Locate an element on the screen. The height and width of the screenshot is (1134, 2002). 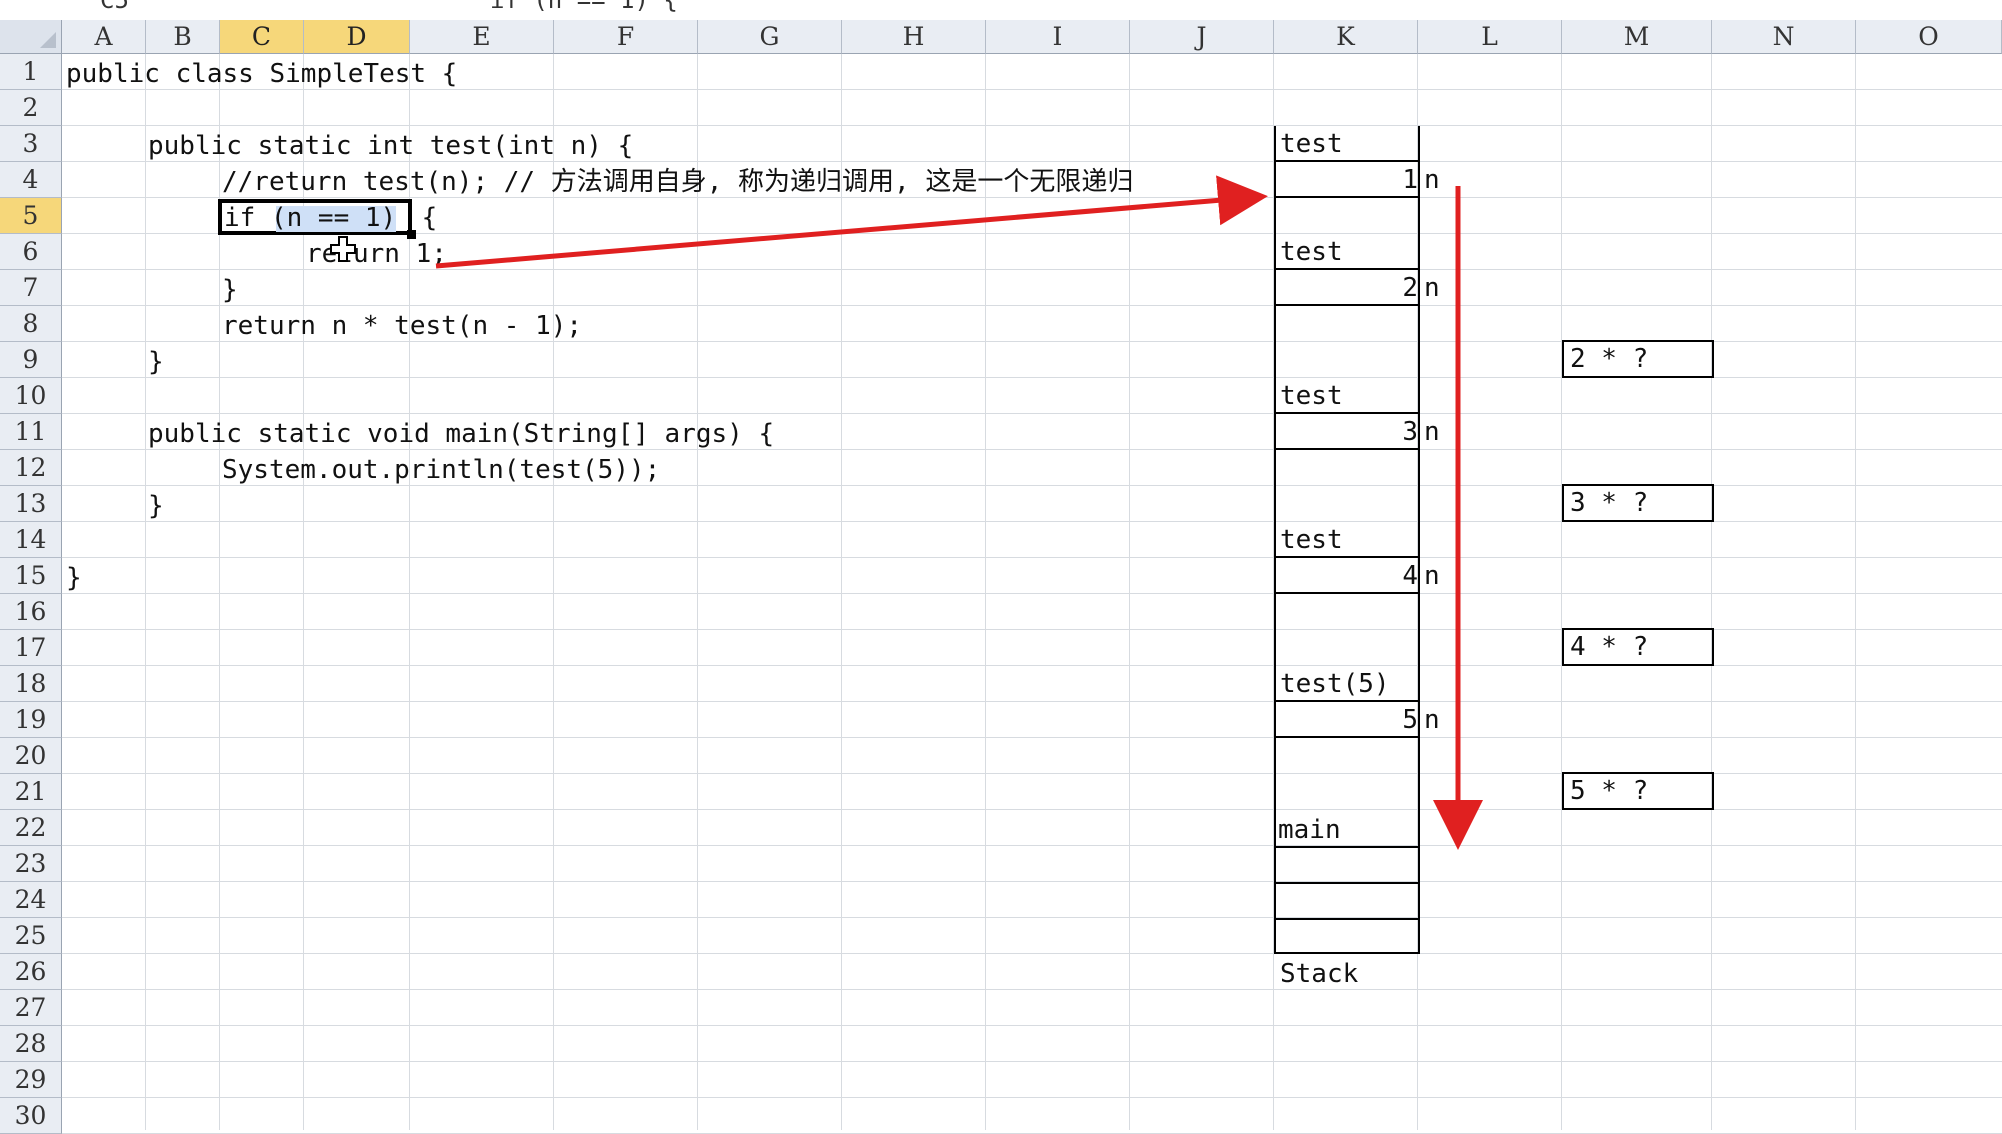
pending-multiplication-box: 4 * ? is located at coordinates (1638, 647).